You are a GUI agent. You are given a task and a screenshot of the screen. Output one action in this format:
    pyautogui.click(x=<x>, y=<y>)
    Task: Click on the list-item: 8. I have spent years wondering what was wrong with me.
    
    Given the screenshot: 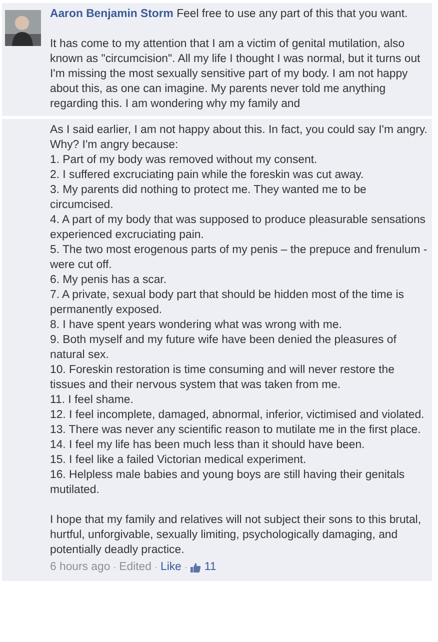 What is the action you would take?
    pyautogui.click(x=196, y=325)
    